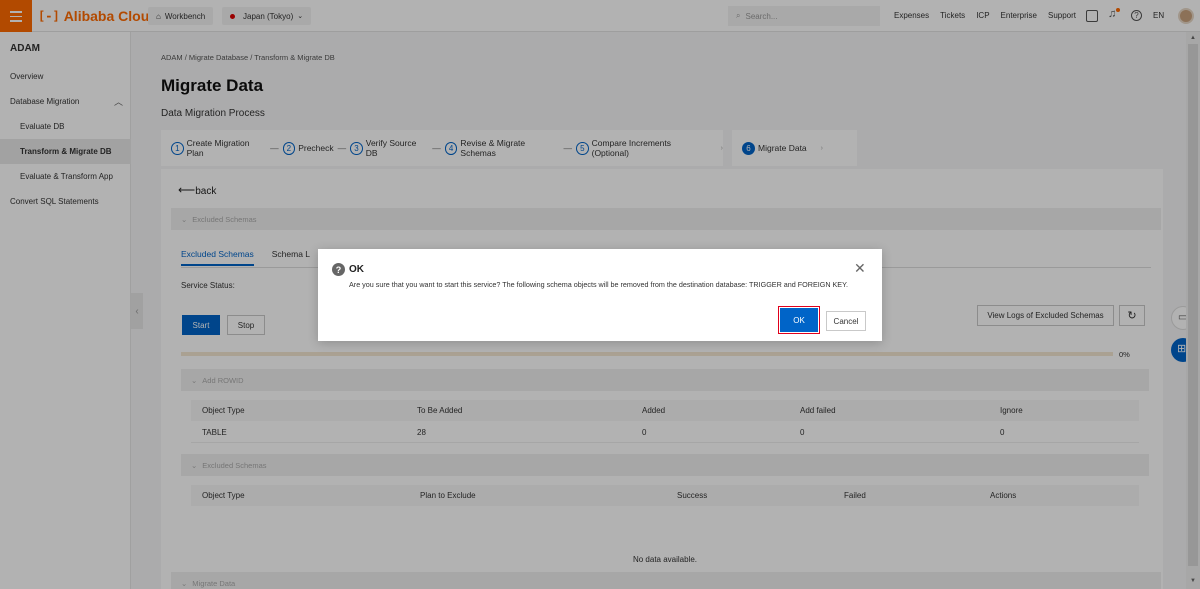  I want to click on cancel-button: Cancel, so click(846, 321).